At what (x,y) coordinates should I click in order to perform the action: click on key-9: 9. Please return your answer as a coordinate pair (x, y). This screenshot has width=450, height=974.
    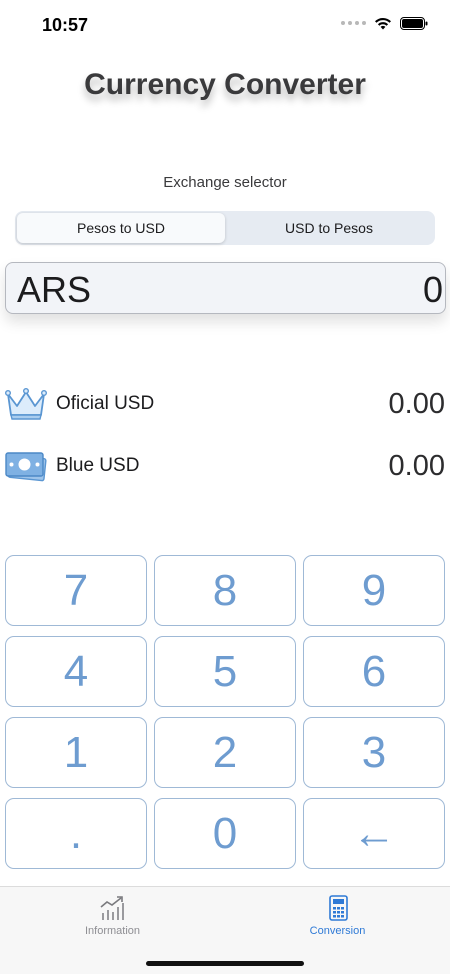
    Looking at the image, I should click on (374, 590).